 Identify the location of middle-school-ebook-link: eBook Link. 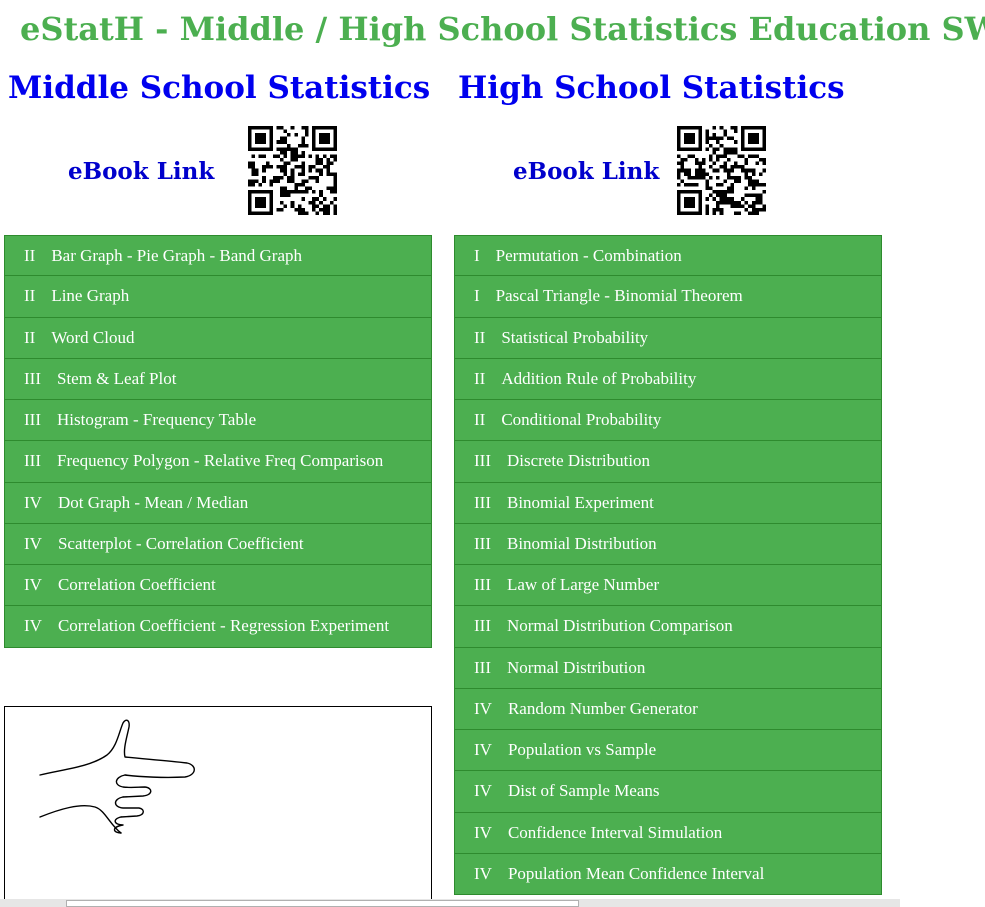
(141, 171).